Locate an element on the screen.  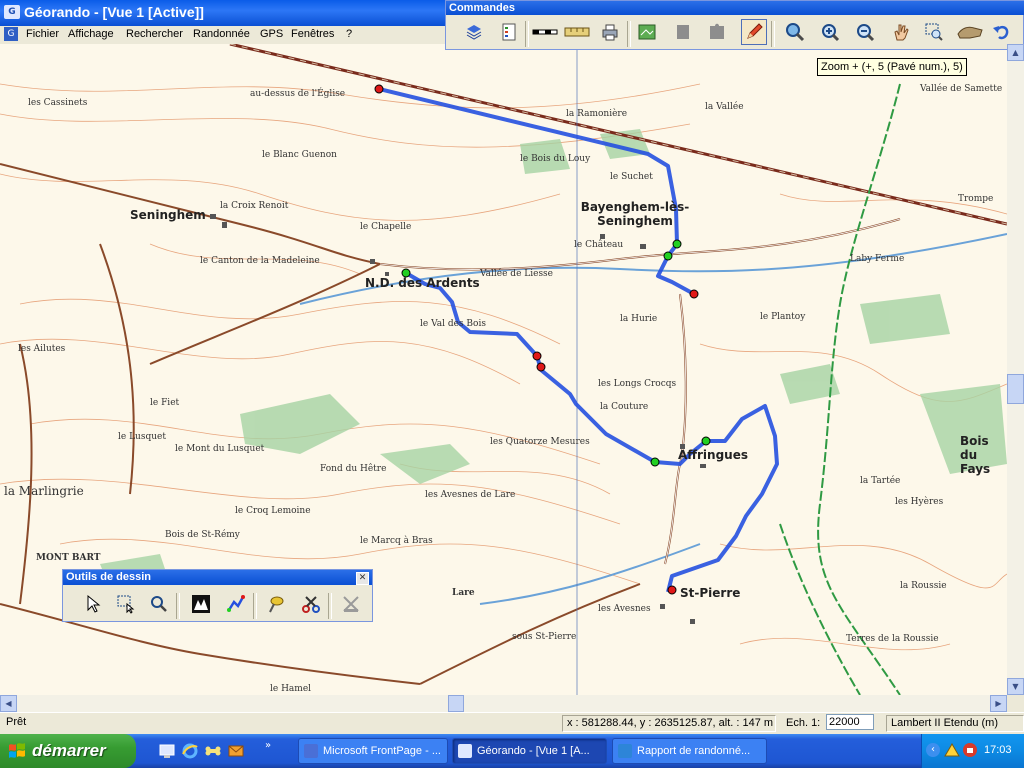
cut-icon is located at coordinates (311, 604).